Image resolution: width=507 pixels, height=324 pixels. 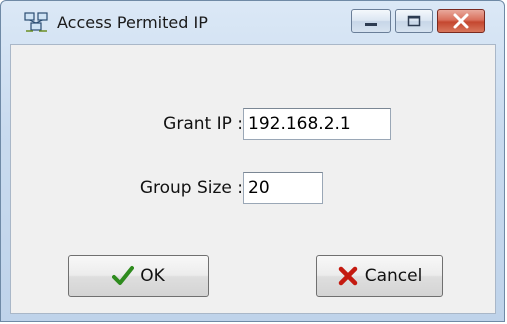 I want to click on ok-button: OK, so click(x=138, y=276).